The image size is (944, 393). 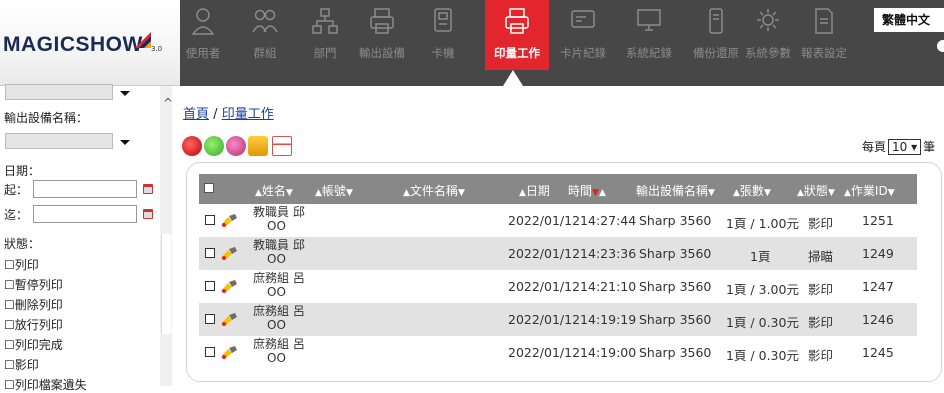 What do you see at coordinates (22, 171) in the screenshot?
I see `date-label: 日期：` at bounding box center [22, 171].